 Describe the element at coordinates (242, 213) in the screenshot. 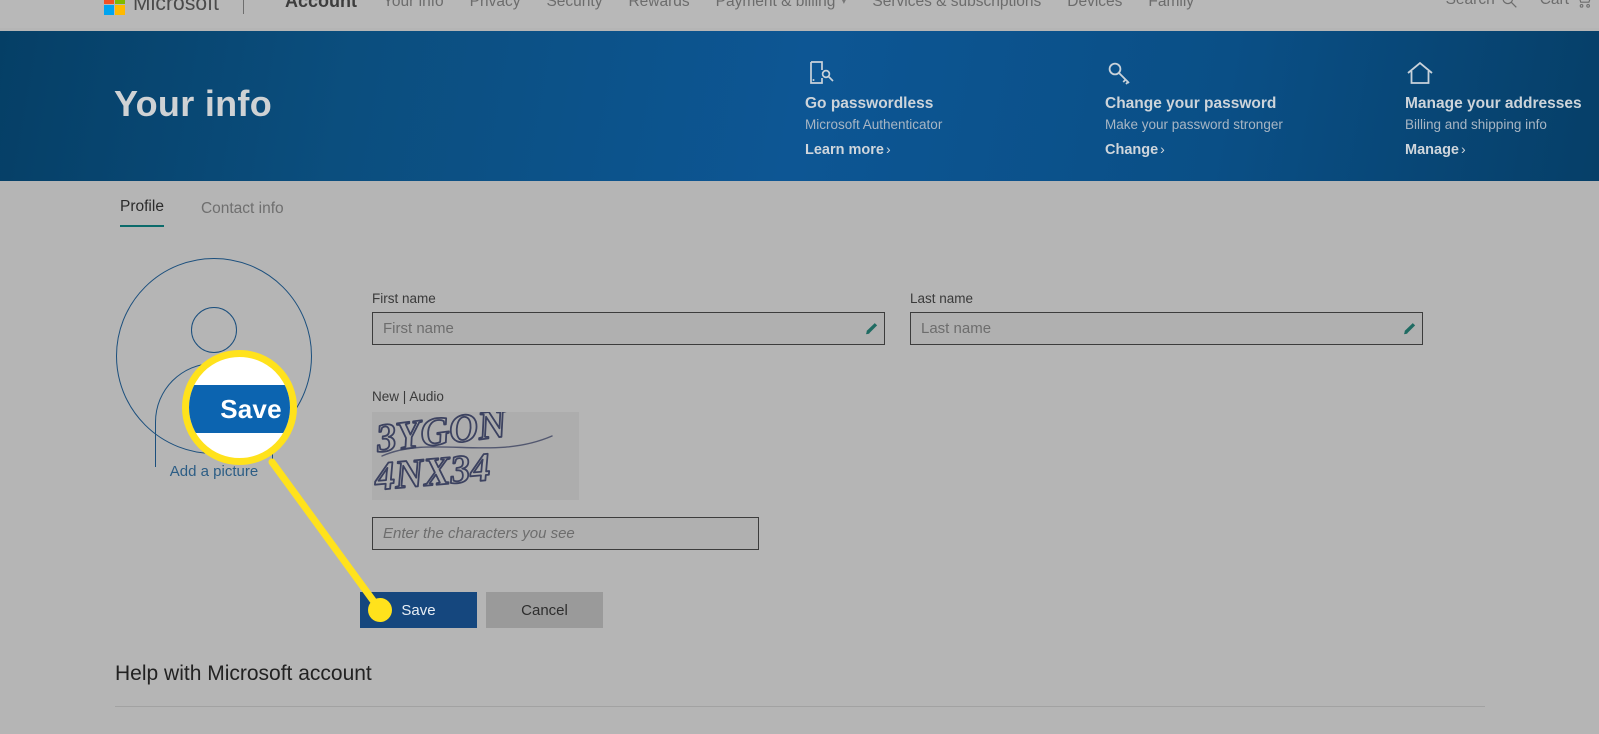

I see `tab-contact-info: Contact info` at that location.